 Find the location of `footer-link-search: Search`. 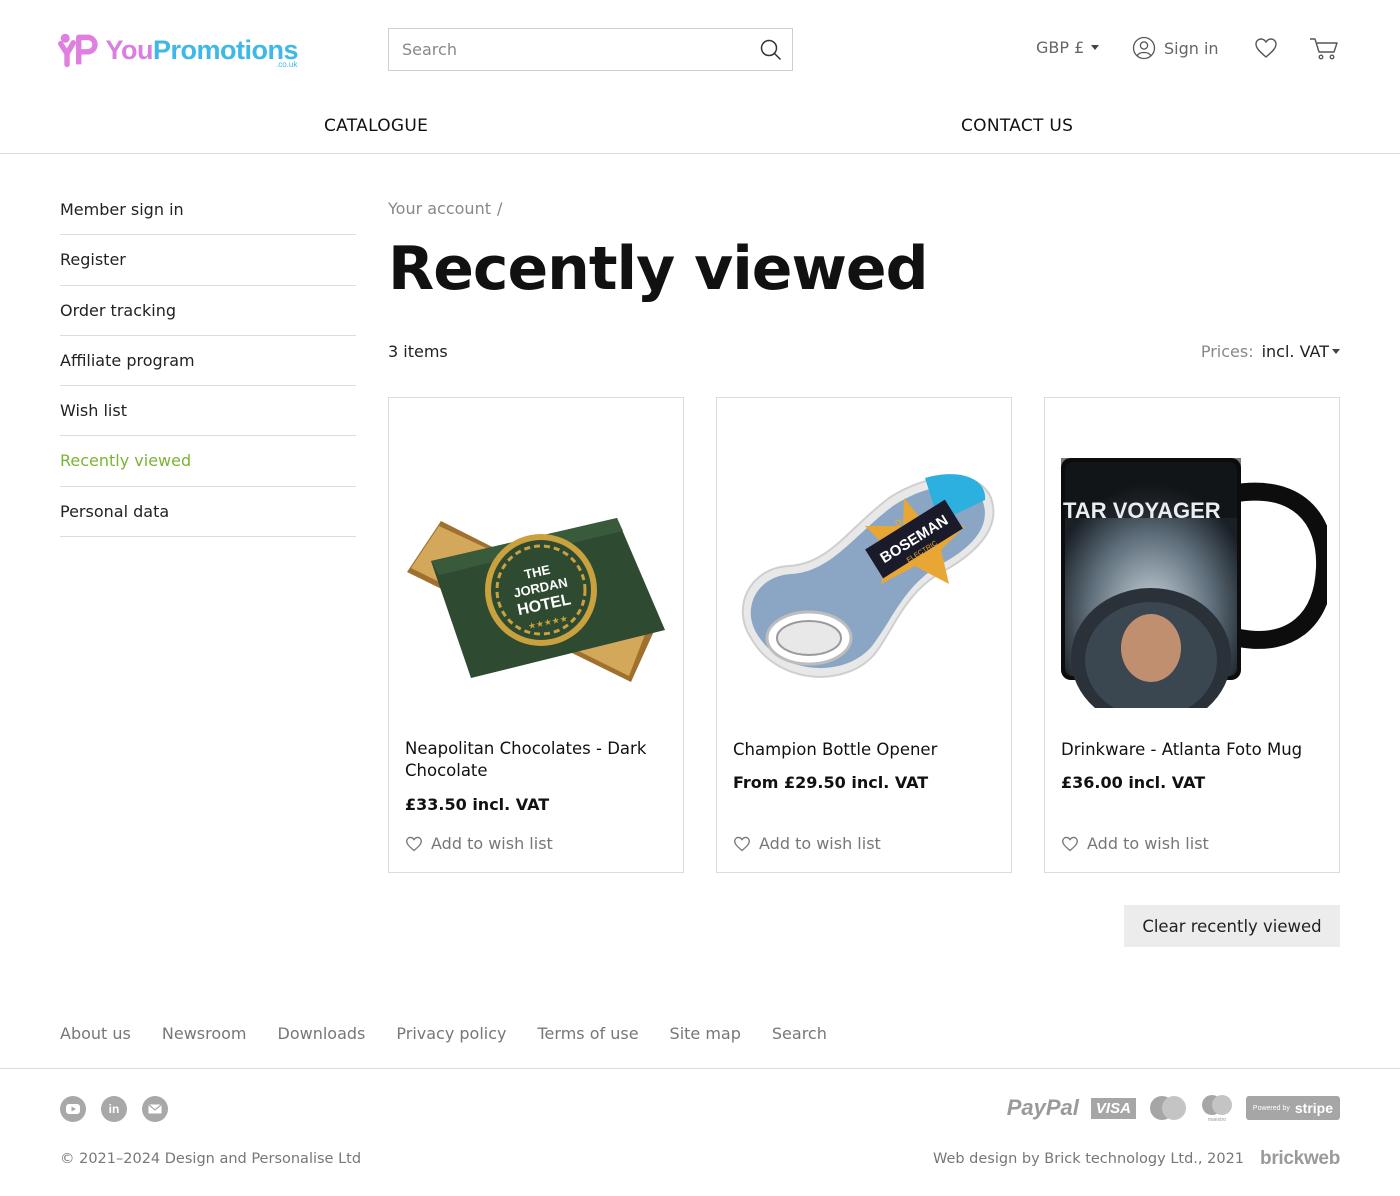

footer-link-search: Search is located at coordinates (799, 1033).